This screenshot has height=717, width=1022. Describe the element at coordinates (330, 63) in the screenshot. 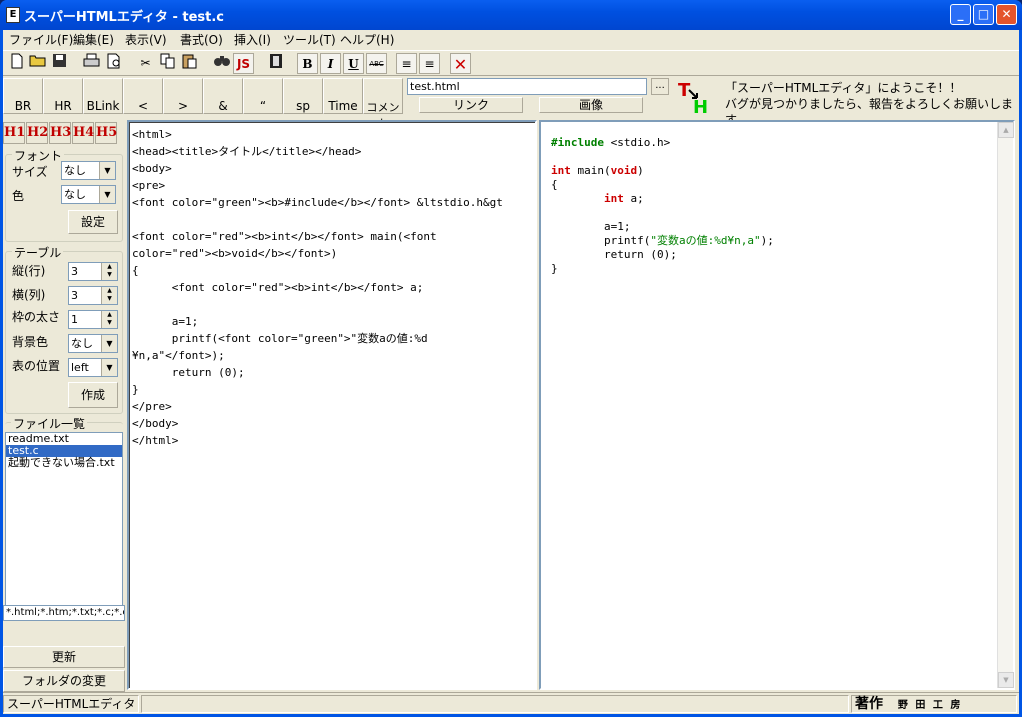

I see `italic-button: I` at that location.